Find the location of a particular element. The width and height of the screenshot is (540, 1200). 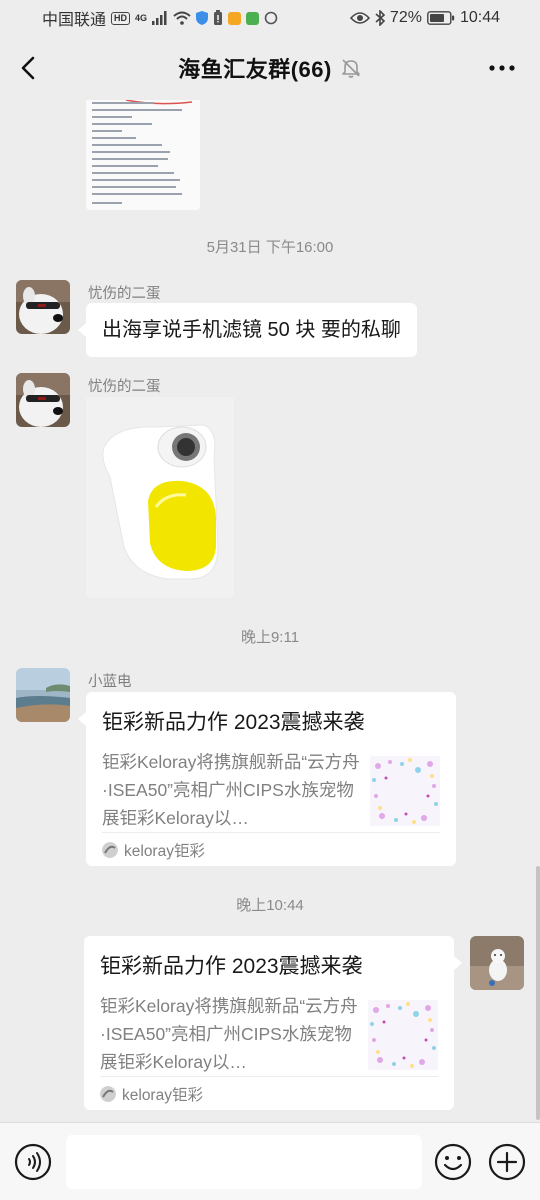

figure-avatar-image is located at coordinates (497, 963).